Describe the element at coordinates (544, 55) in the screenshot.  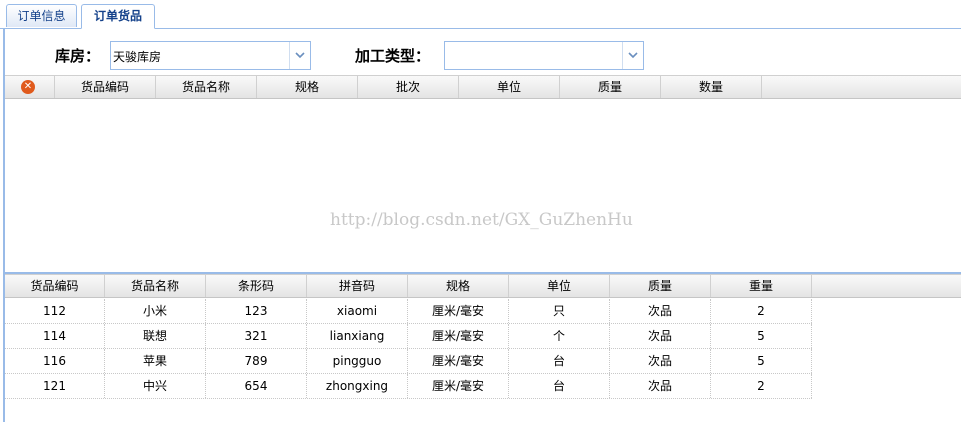
I see `process-type-select` at that location.